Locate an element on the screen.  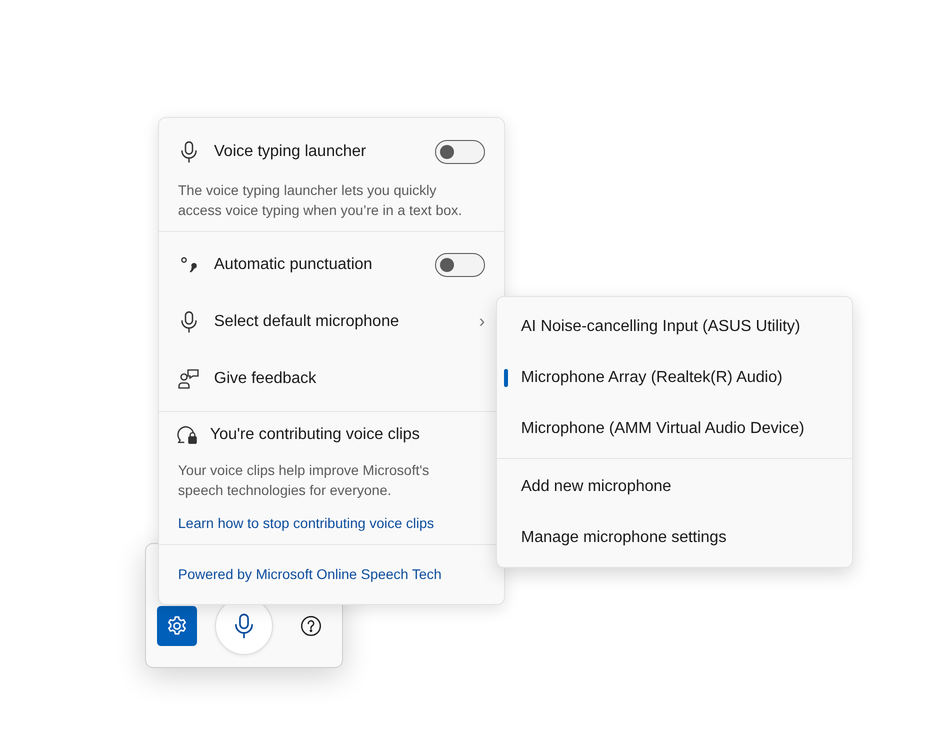
contribution-description: Your voice clips help improve Microsoft's speech technologies for everyone. is located at coordinates (303, 480).